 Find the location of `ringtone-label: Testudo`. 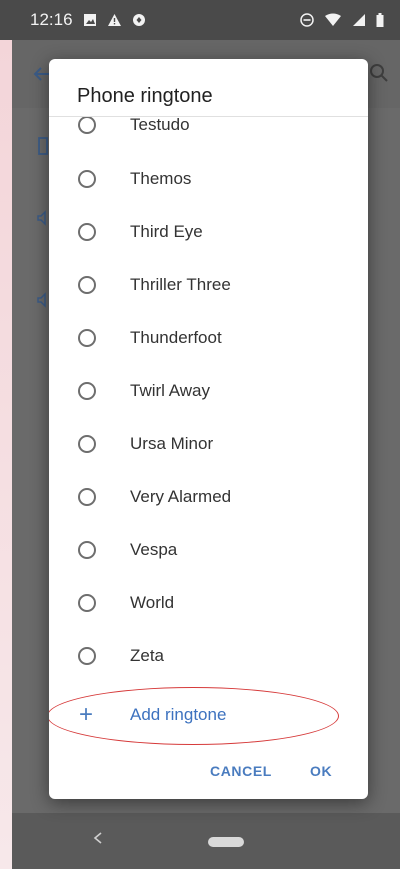

ringtone-label: Testudo is located at coordinates (160, 125).